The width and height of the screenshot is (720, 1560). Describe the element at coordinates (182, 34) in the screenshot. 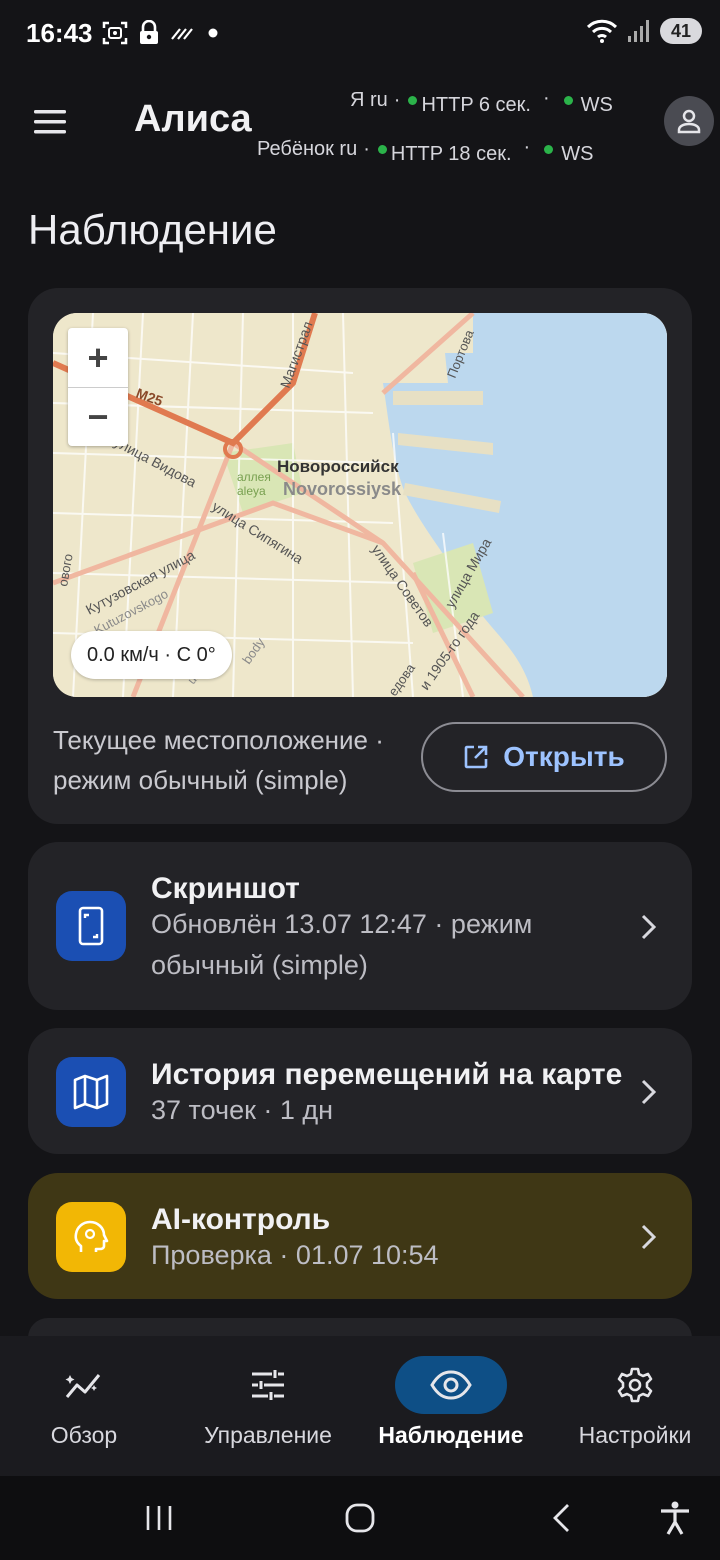

I see `signal-hatch-icon` at that location.